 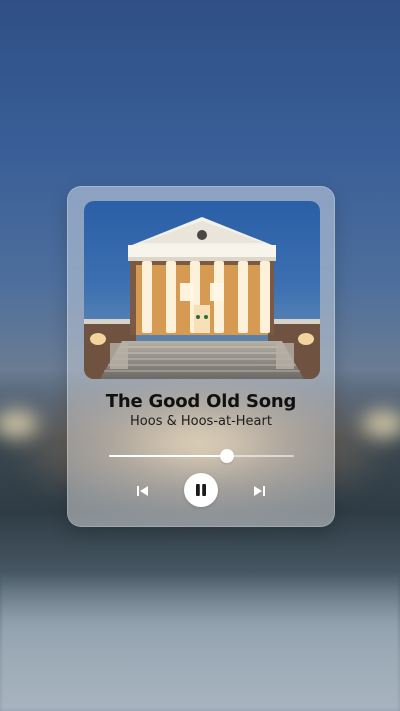 I want to click on rotunda-artwork, so click(x=202, y=298).